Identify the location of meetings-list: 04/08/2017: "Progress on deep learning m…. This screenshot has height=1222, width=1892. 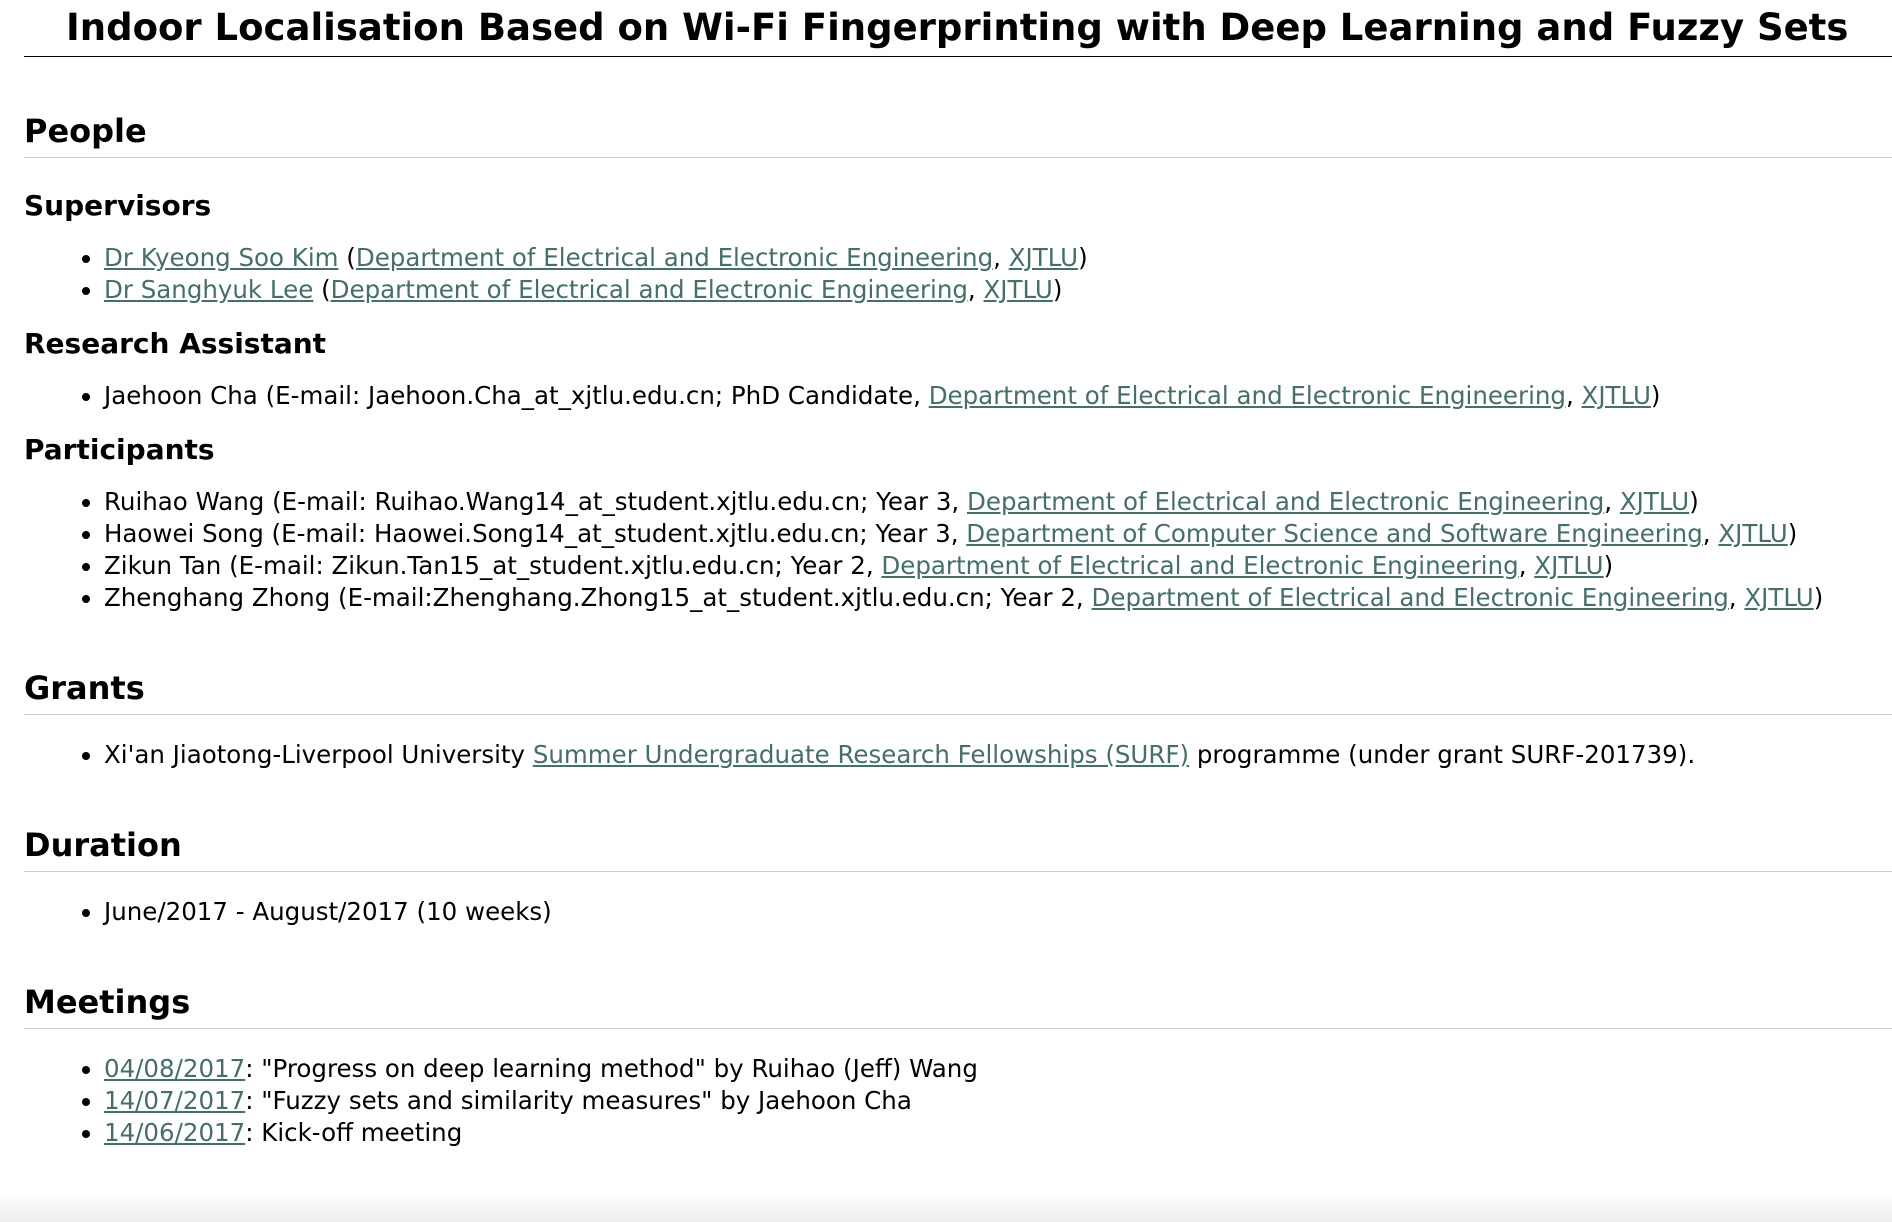
(958, 1101).